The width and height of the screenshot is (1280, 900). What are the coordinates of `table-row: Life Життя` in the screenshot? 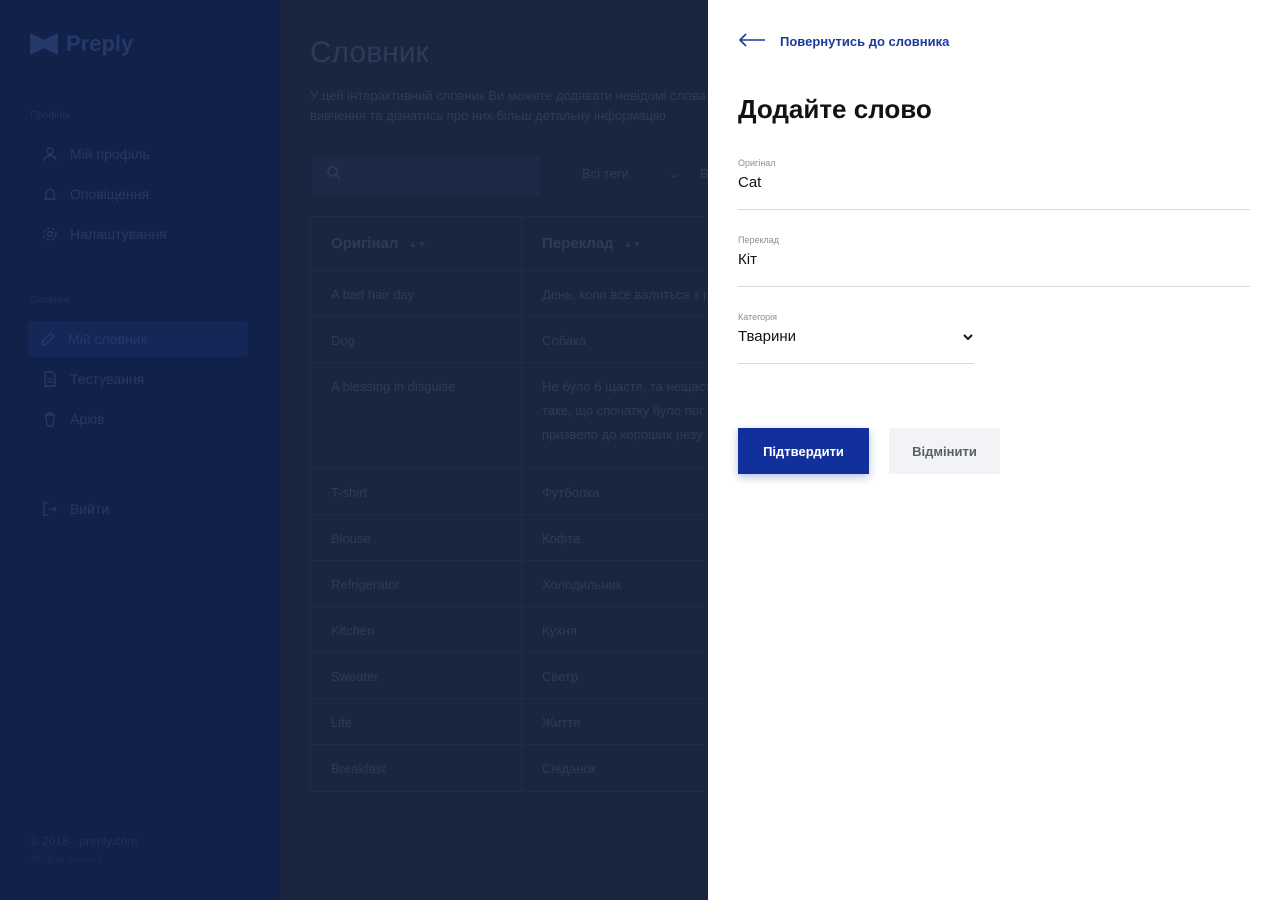 It's located at (509, 722).